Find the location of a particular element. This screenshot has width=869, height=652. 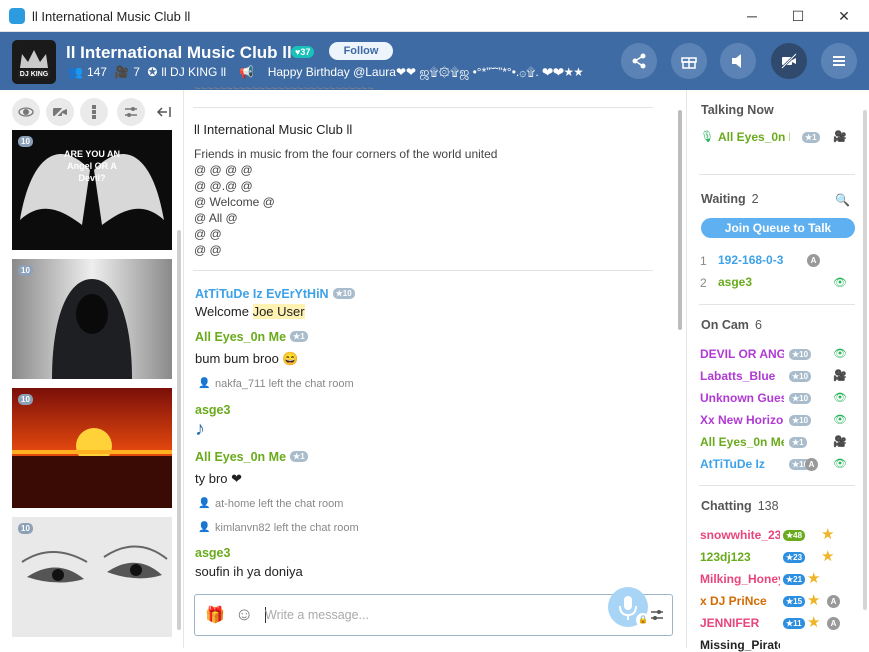

system-message: nakfa_711 left the chat room is located at coordinates (276, 384).